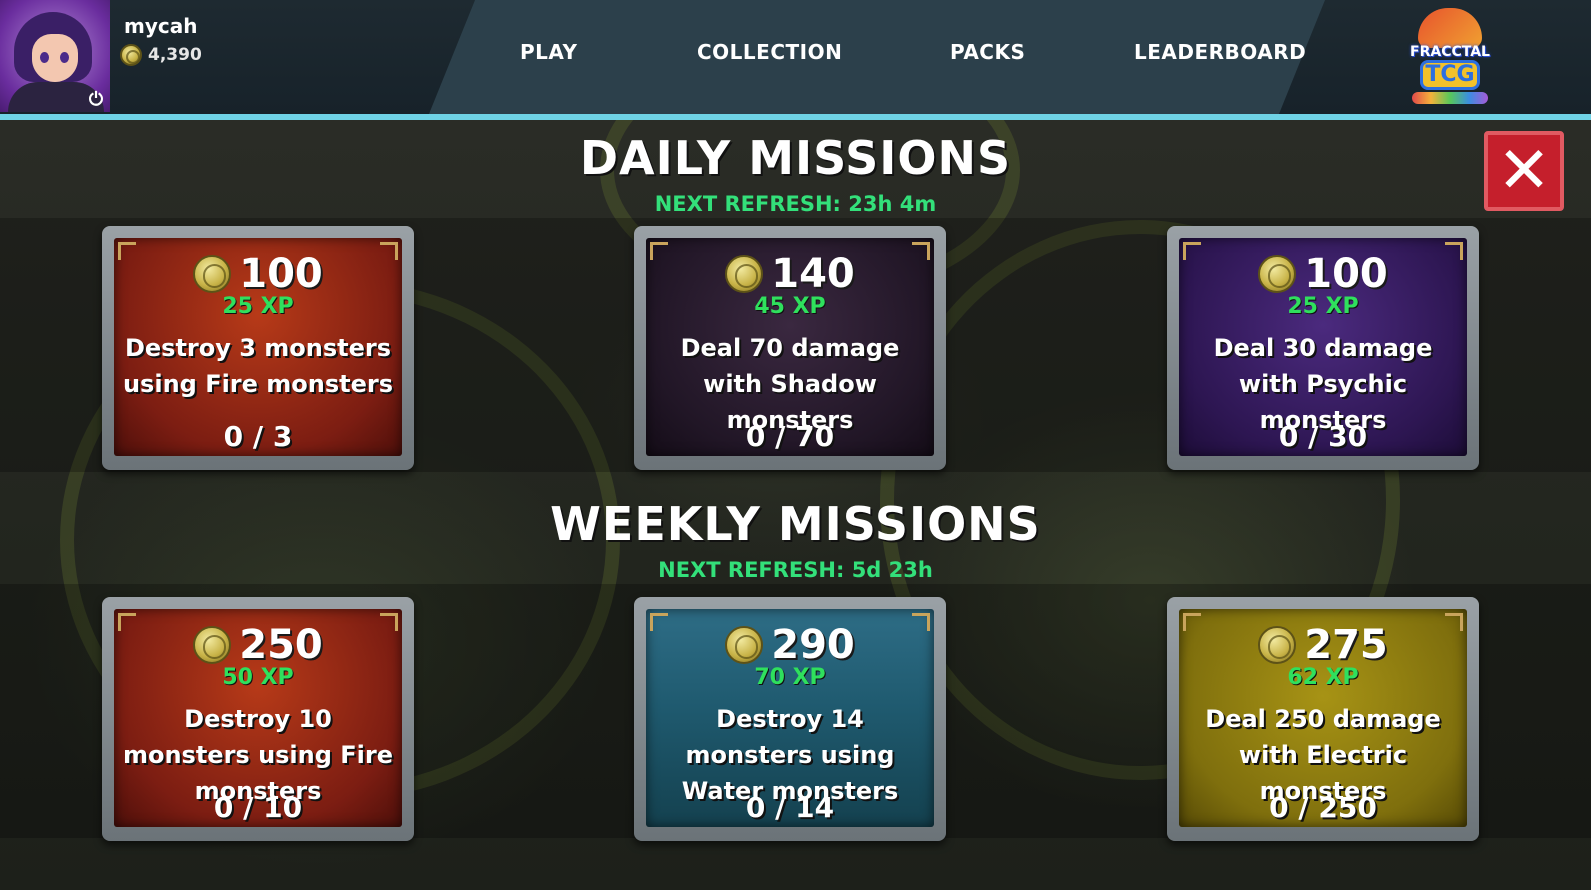 Image resolution: width=1591 pixels, height=890 pixels. What do you see at coordinates (96, 100) in the screenshot?
I see `power-icon: ⏻` at bounding box center [96, 100].